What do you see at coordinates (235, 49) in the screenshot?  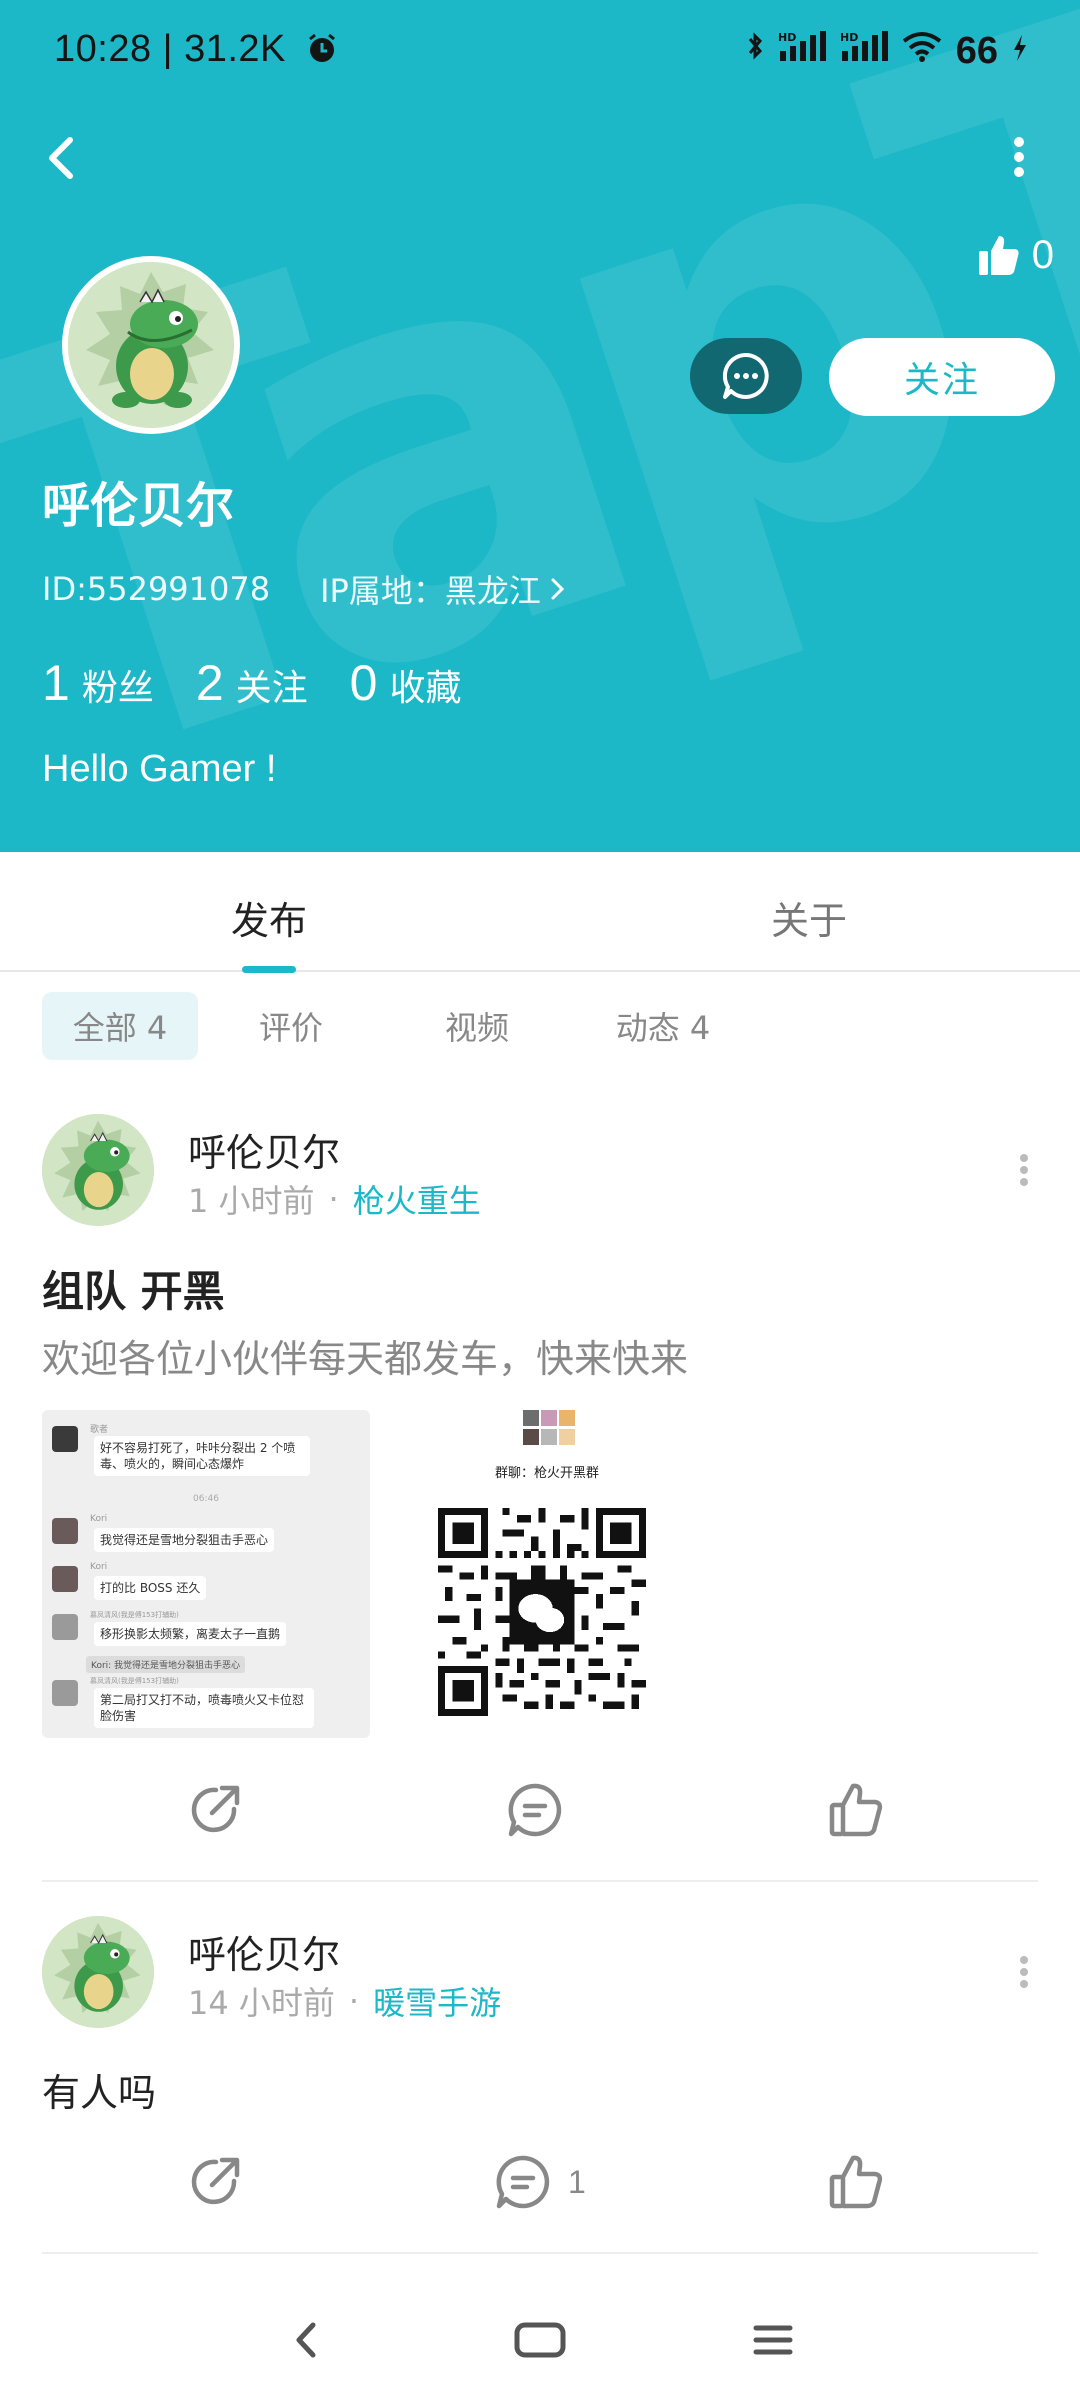 I see `network-speed: 31.2K` at bounding box center [235, 49].